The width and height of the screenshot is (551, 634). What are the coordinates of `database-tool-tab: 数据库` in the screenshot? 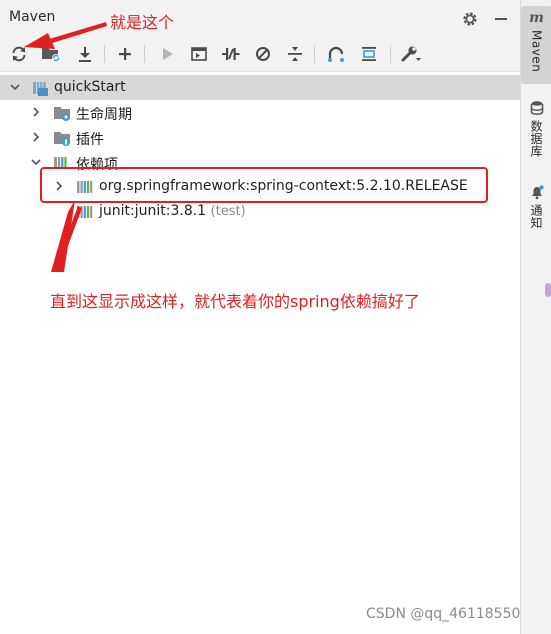 It's located at (536, 129).